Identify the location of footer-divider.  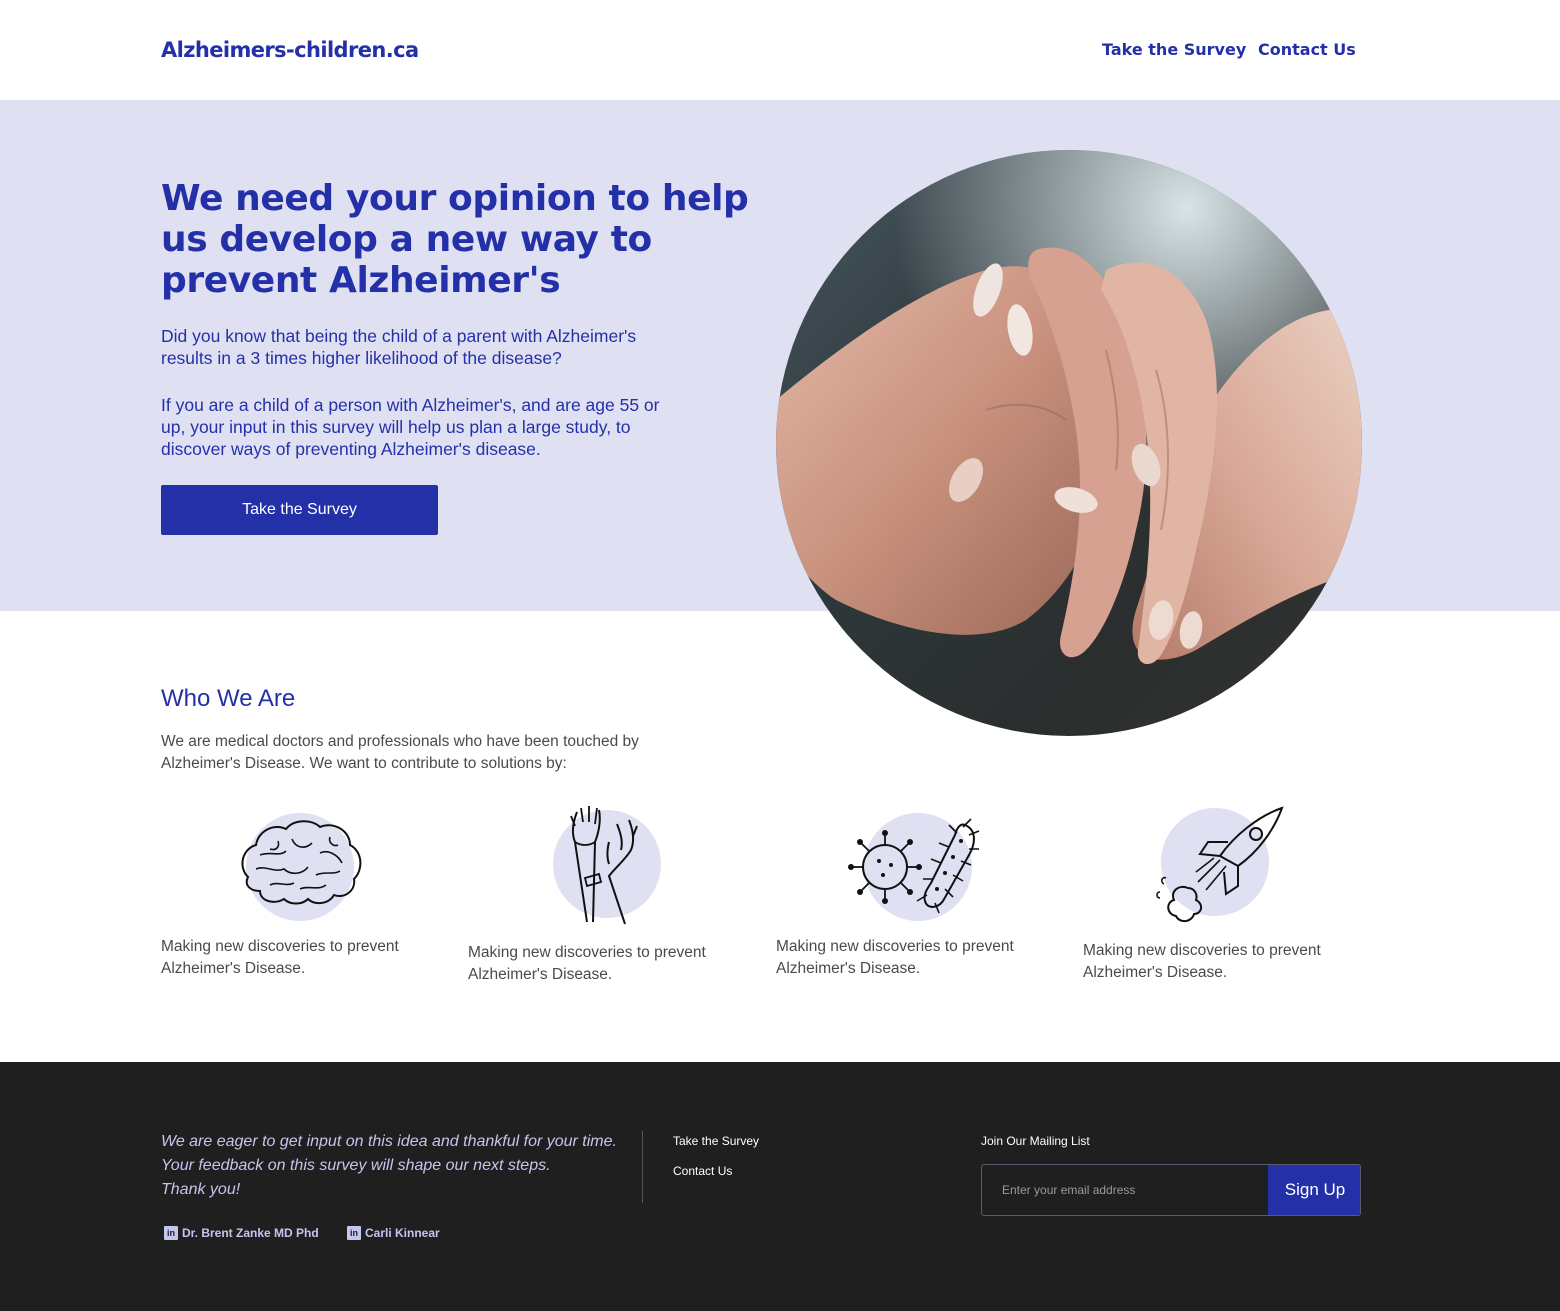
(642, 1167).